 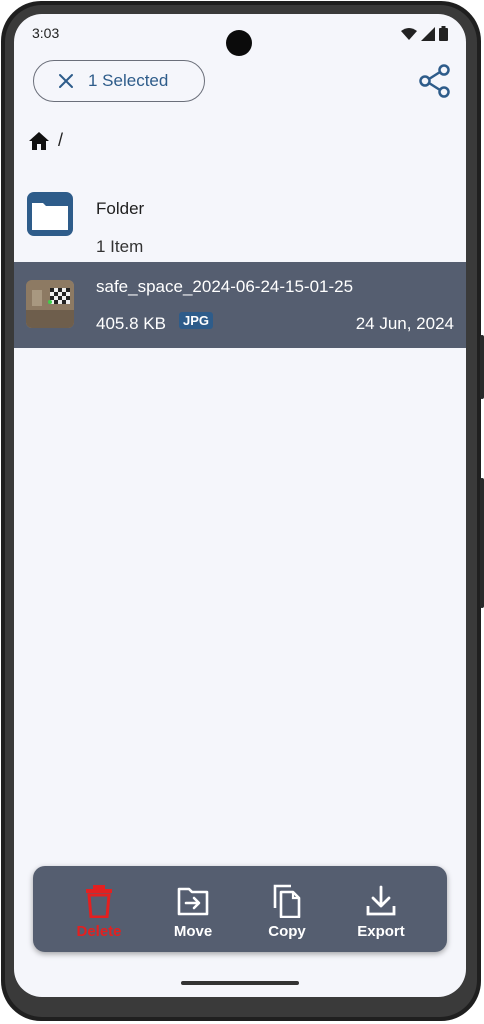 What do you see at coordinates (239, 43) in the screenshot?
I see `front-camera` at bounding box center [239, 43].